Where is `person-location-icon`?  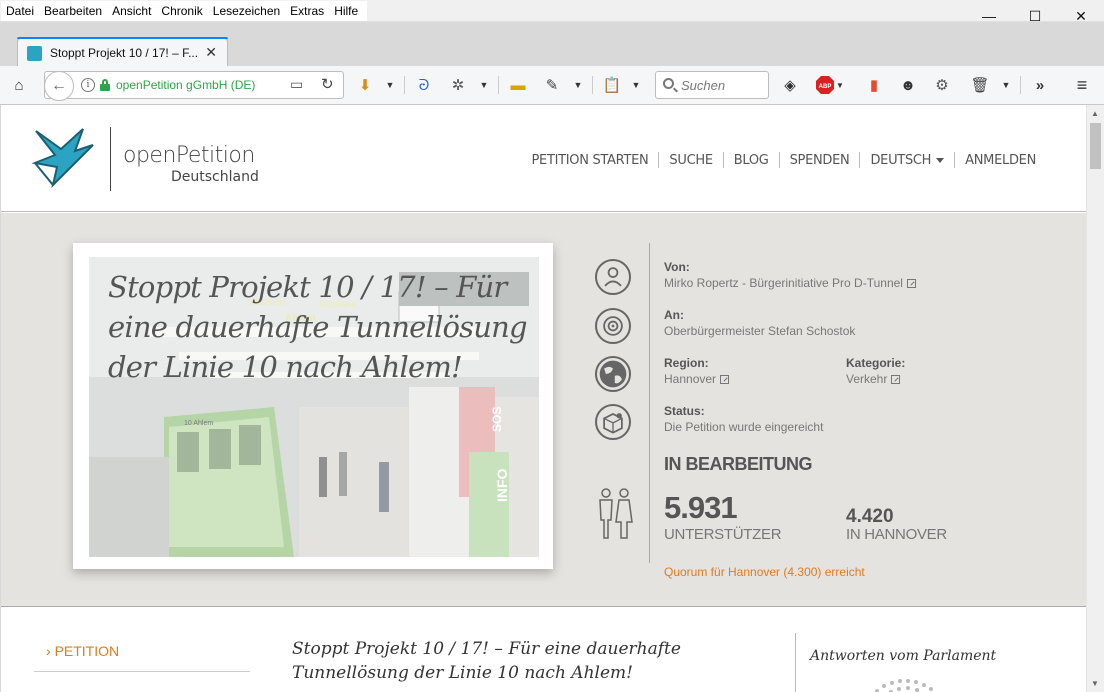 person-location-icon is located at coordinates (613, 277).